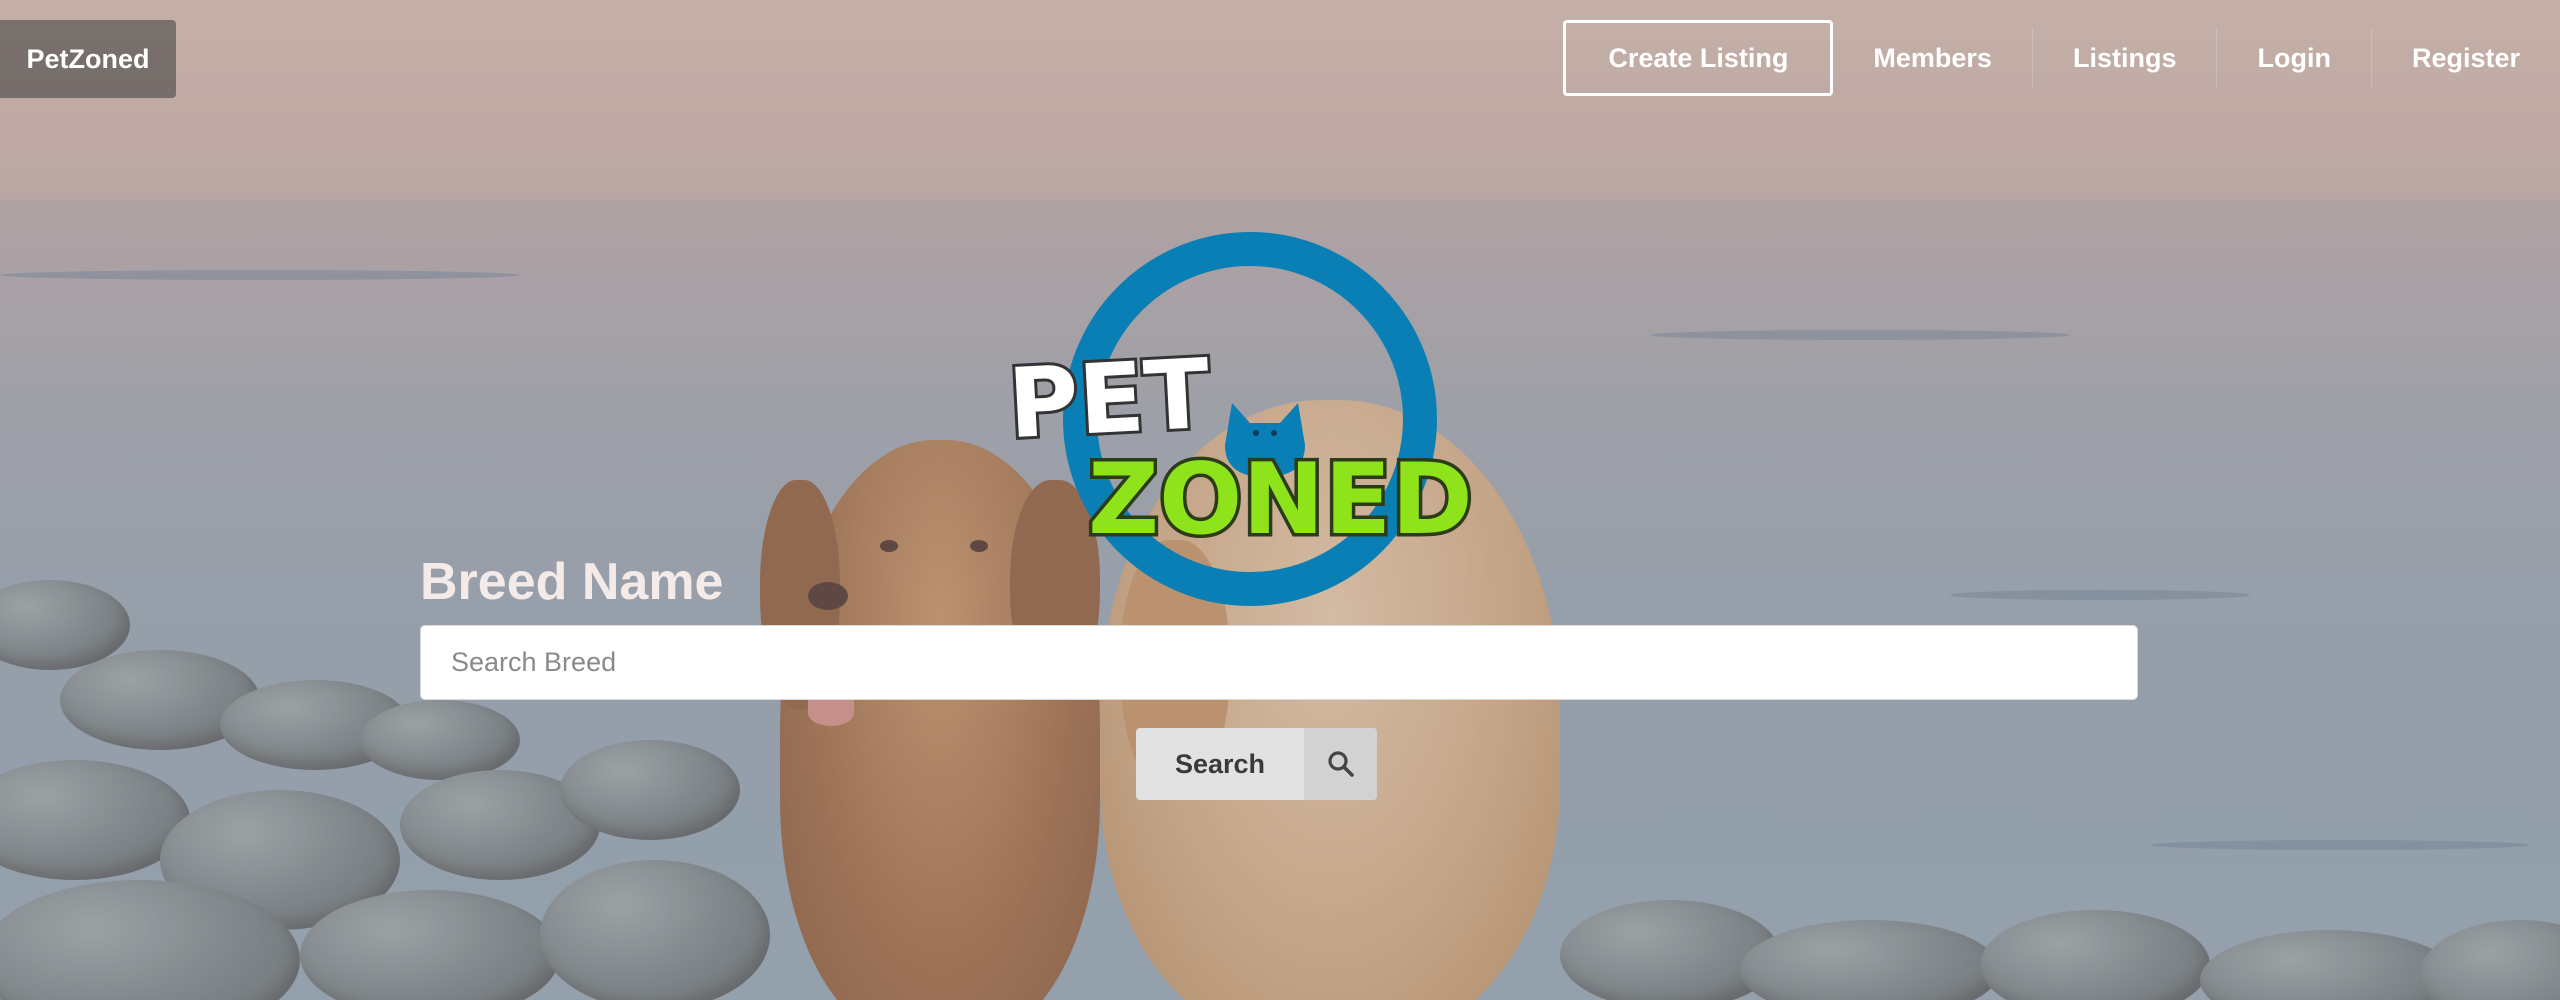  Describe the element at coordinates (1279, 662) in the screenshot. I see `breed-search-input` at that location.